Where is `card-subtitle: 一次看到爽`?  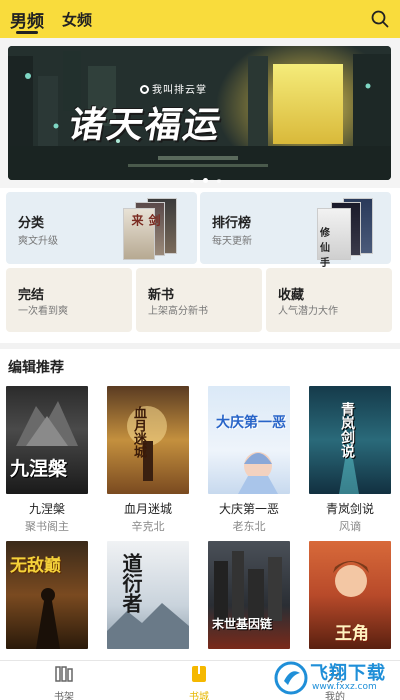 card-subtitle: 一次看到爽 is located at coordinates (43, 311).